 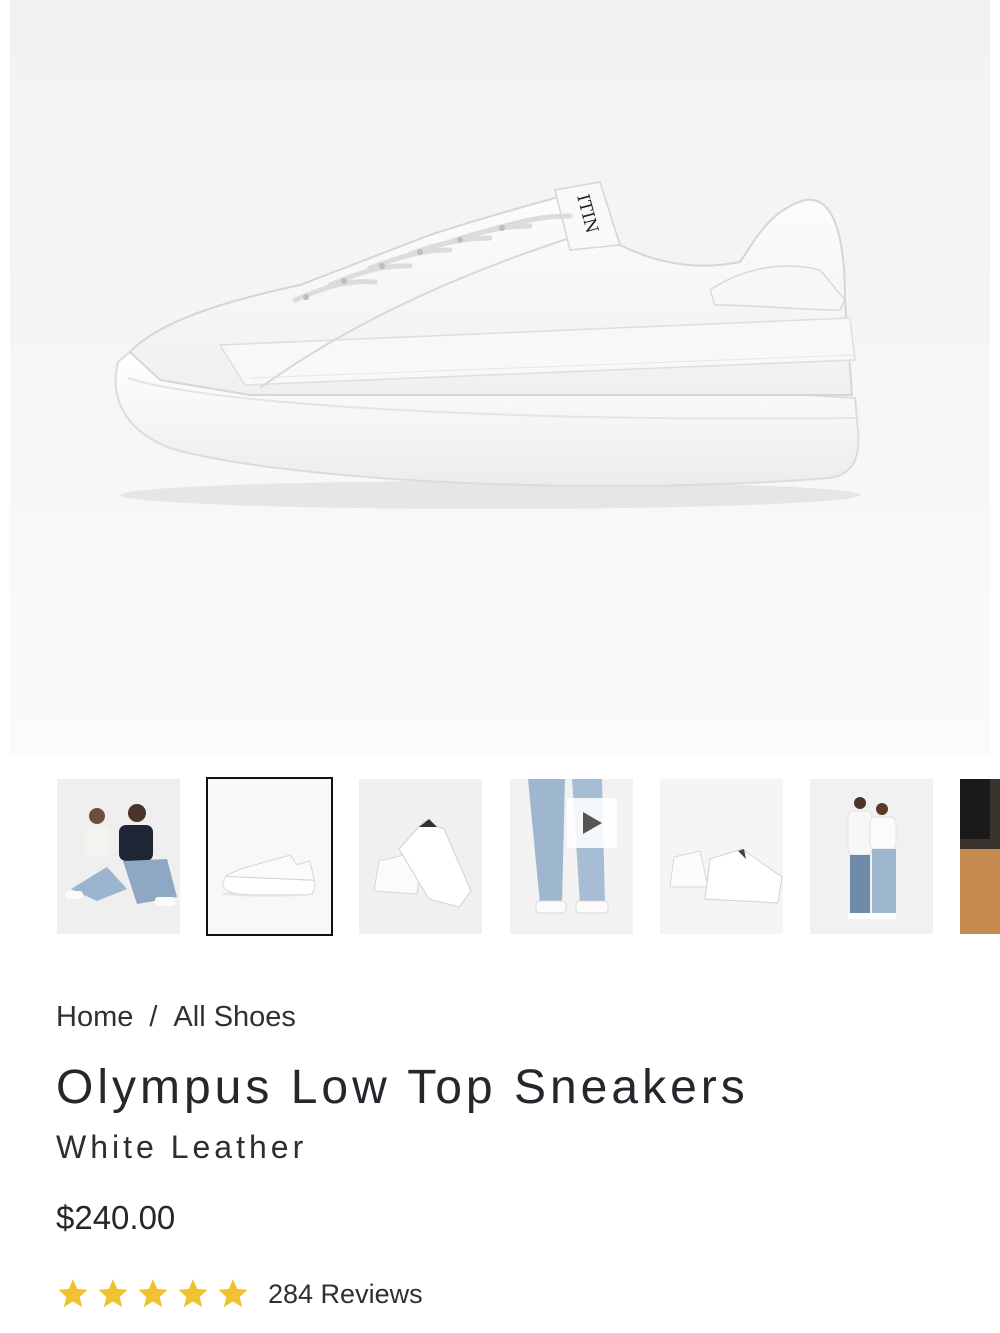 What do you see at coordinates (571, 856) in the screenshot?
I see `thumbnail-video` at bounding box center [571, 856].